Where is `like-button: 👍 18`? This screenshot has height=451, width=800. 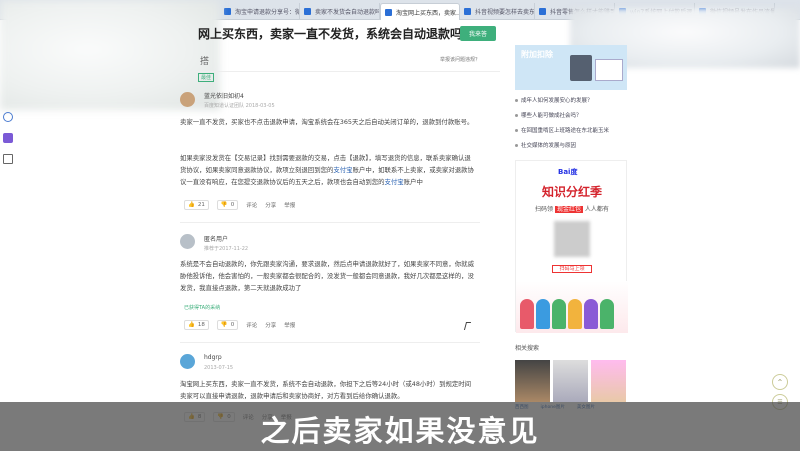
like-button: 👍 18 is located at coordinates (196, 325).